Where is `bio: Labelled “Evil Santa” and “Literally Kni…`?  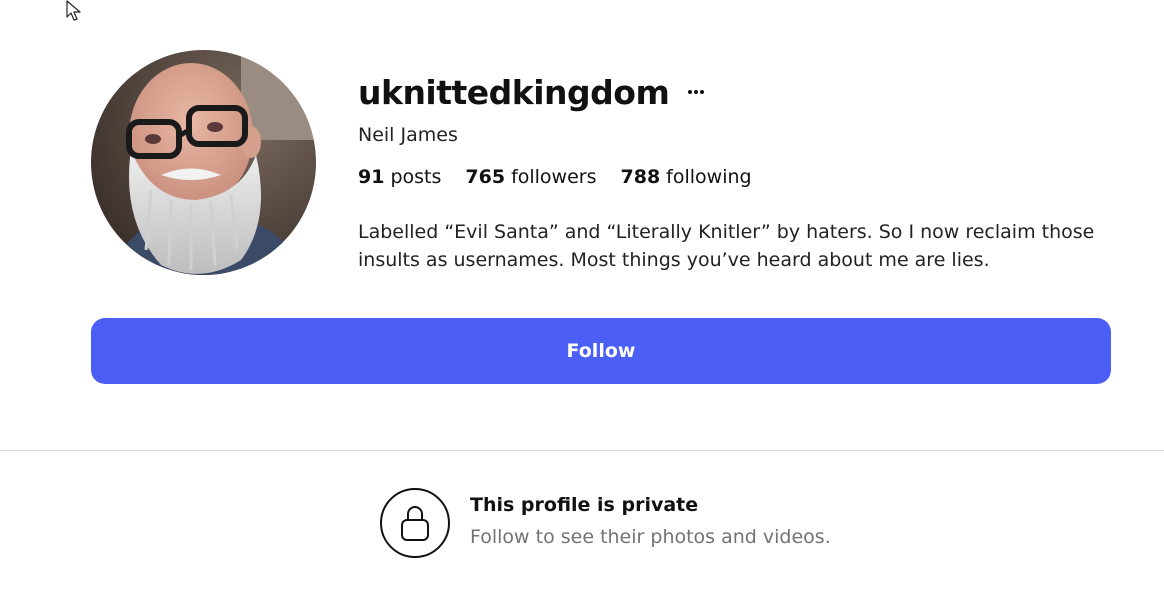
bio: Labelled “Evil Santa” and “Literally Kni… is located at coordinates (726, 246).